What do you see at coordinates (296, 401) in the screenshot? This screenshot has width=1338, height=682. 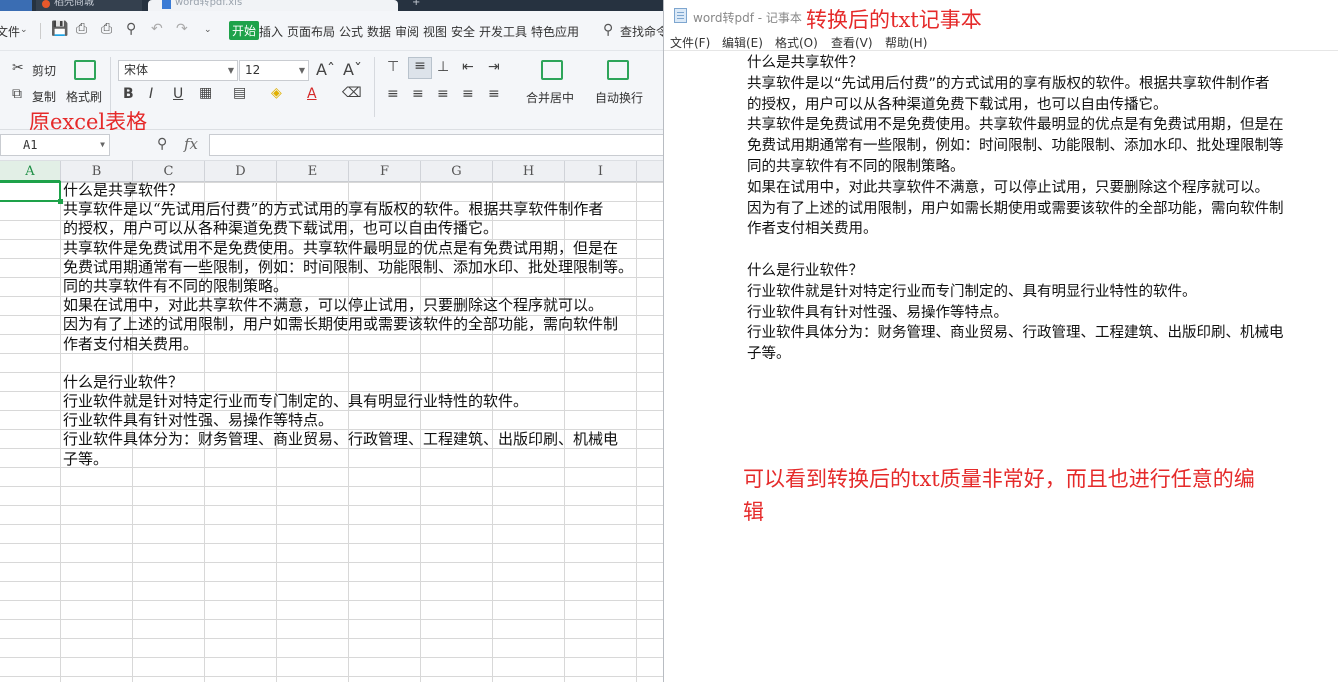 I see `cell-text-line: 行业软件就是针对特定行业而专门制定的、具有明显行业特性的软件。` at bounding box center [296, 401].